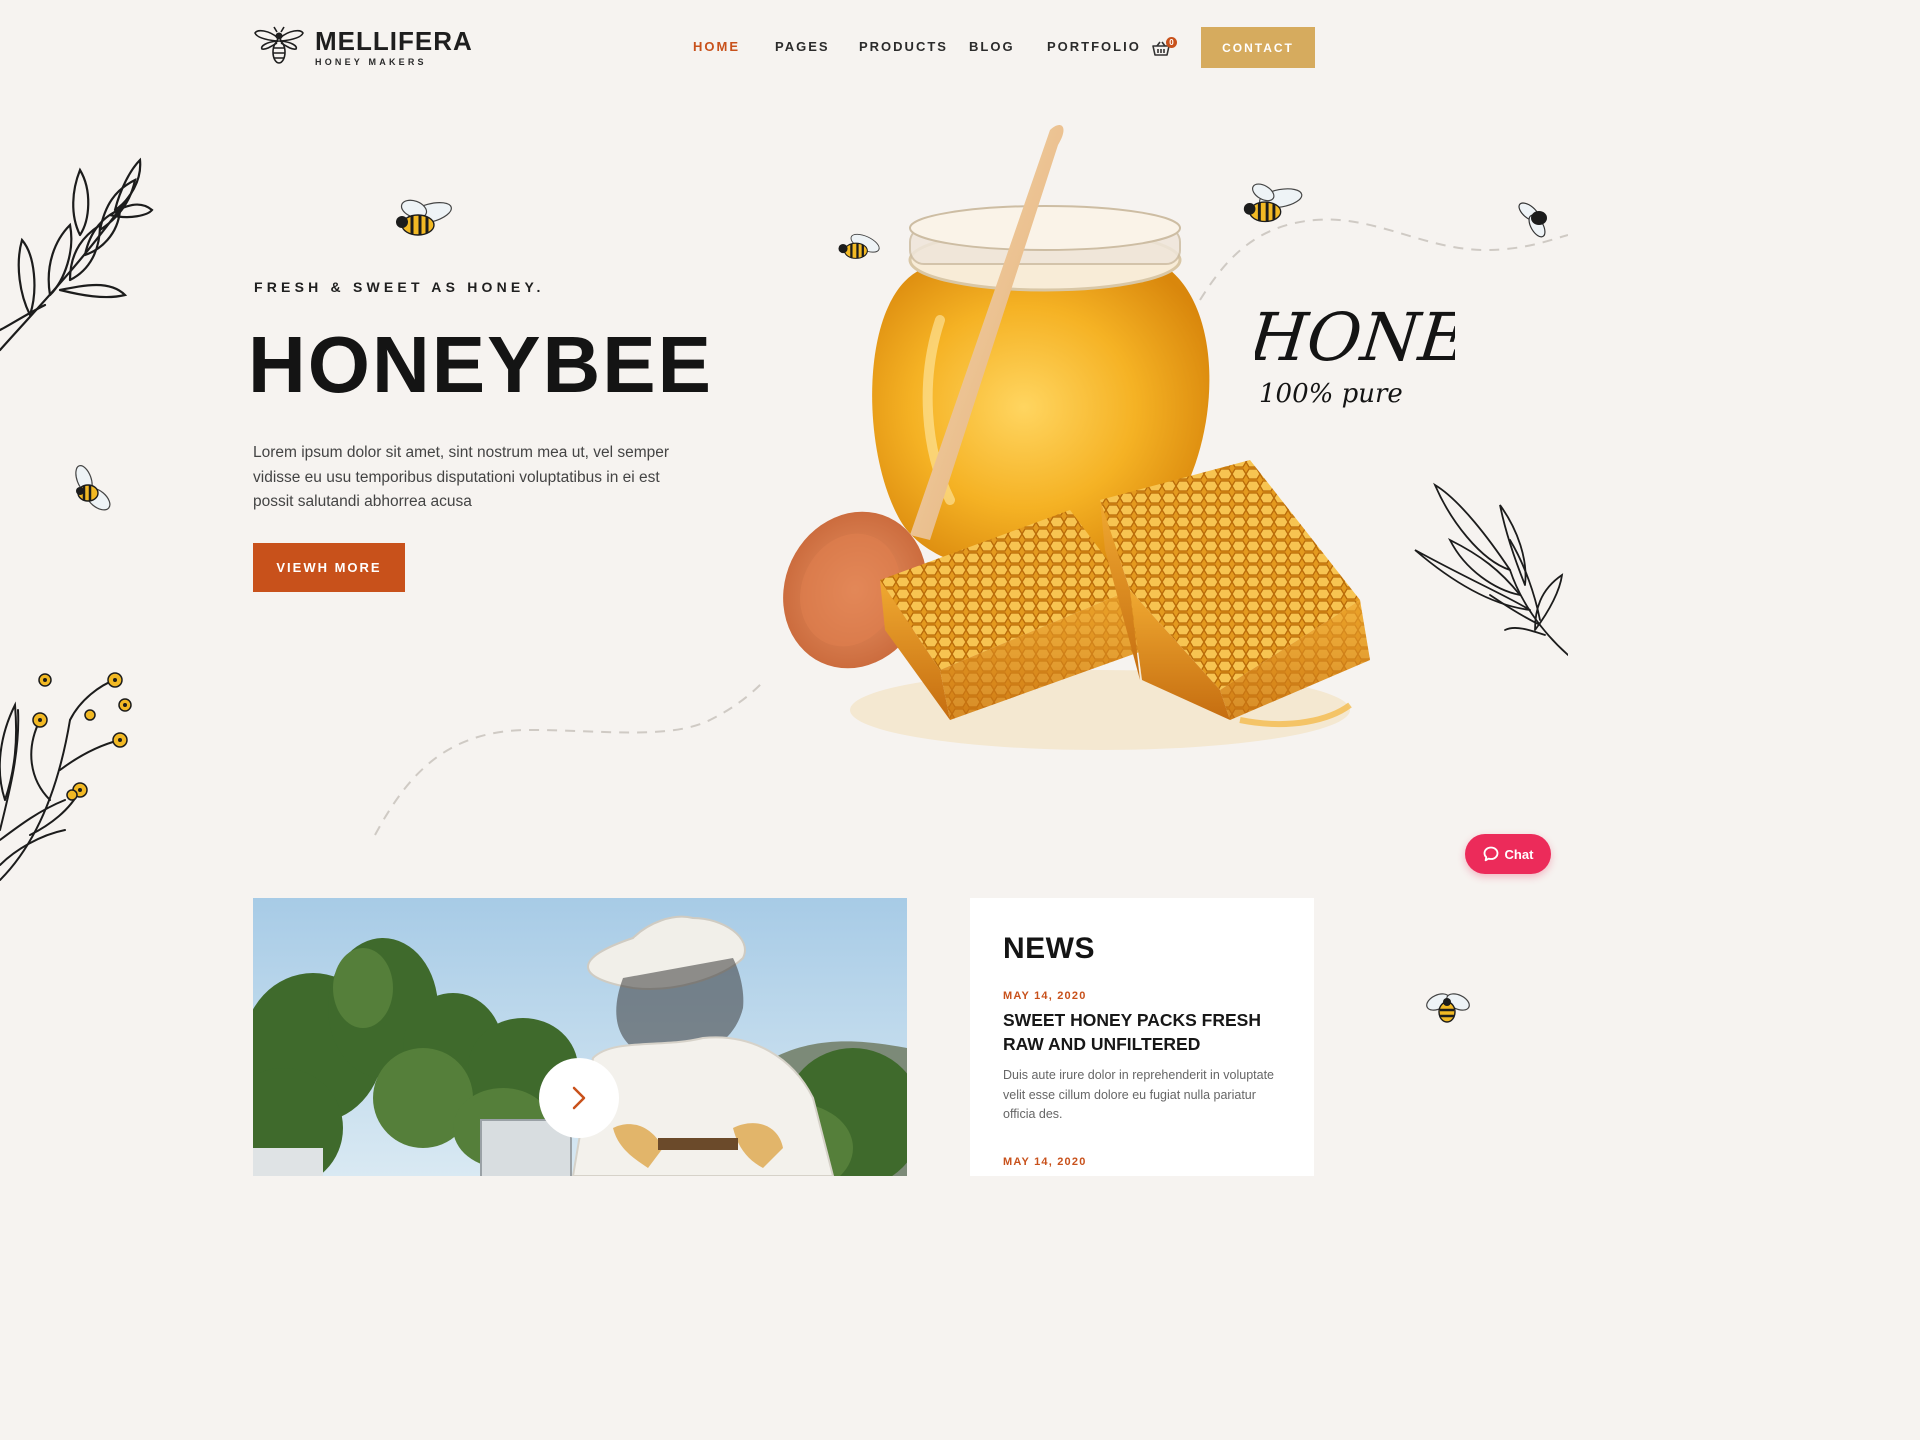 This screenshot has height=1440, width=1920. What do you see at coordinates (279, 45) in the screenshot?
I see `bee-logo-icon` at bounding box center [279, 45].